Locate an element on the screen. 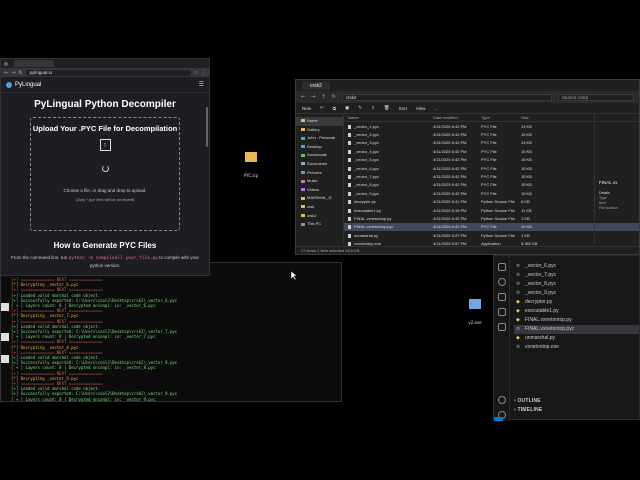 The image size is (640, 480). file-size-cell: 11 KB is located at coordinates (526, 210).